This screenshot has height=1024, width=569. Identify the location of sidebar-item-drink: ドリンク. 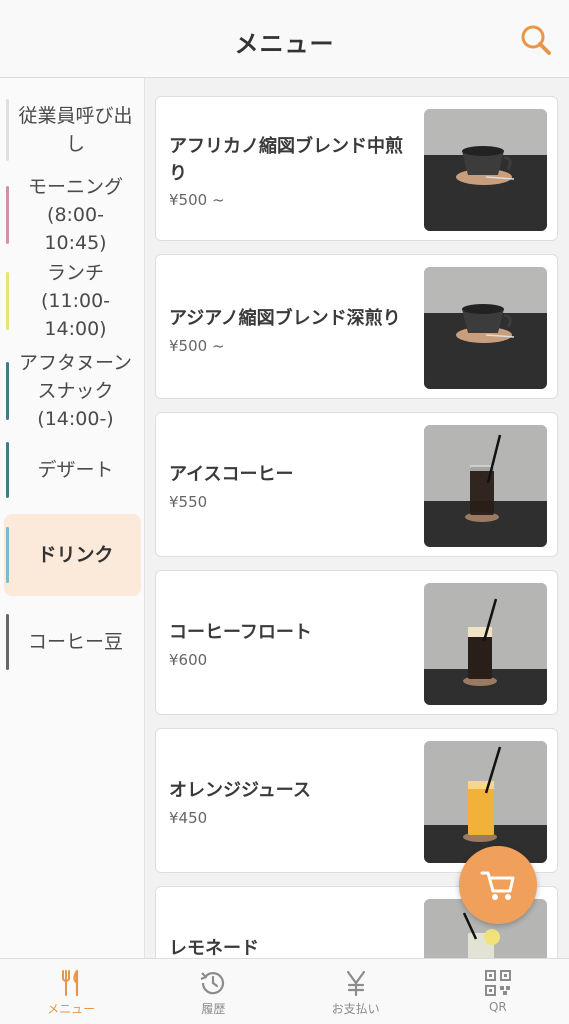
(72, 555).